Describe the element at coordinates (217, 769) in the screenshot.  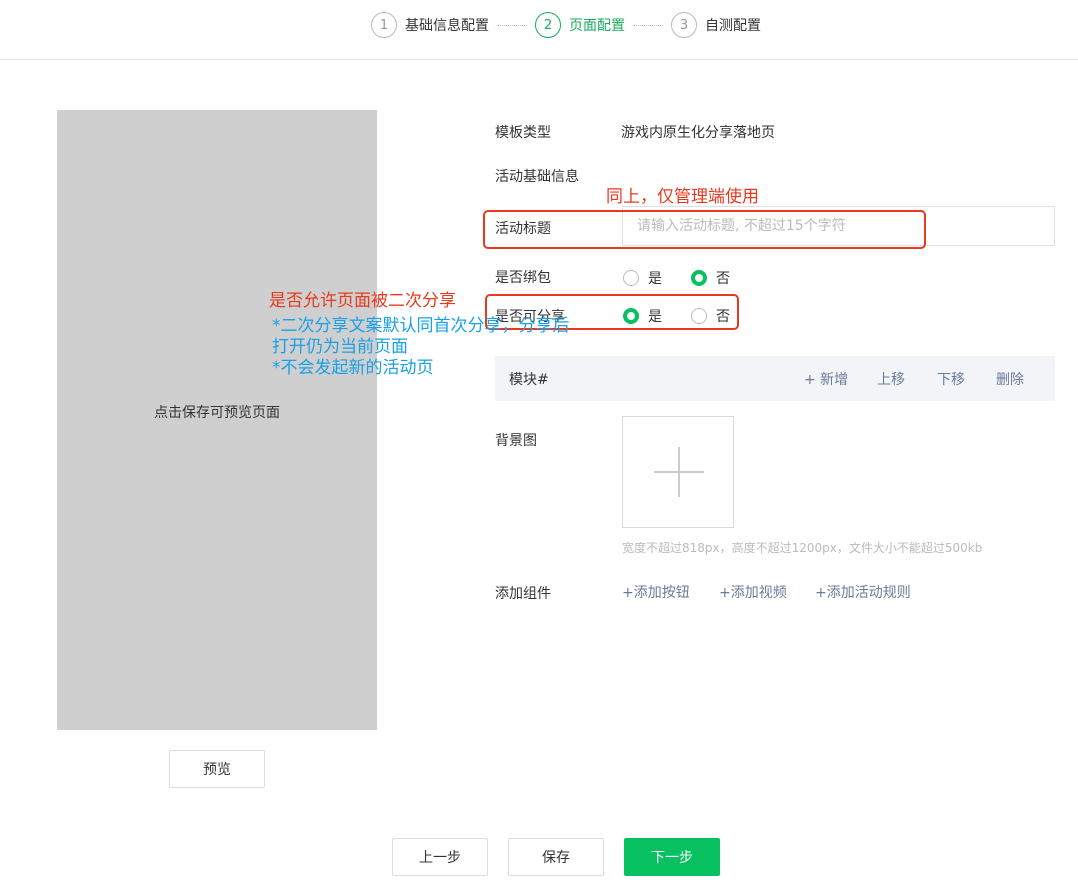
I see `preview-button: 预览` at that location.